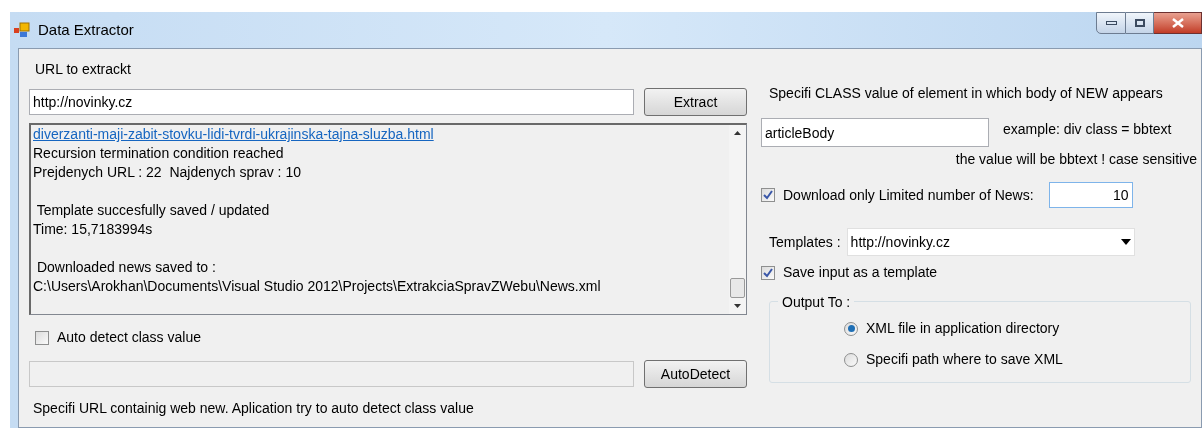 The width and height of the screenshot is (1202, 428). What do you see at coordinates (152, 210) in the screenshot?
I see `log-line: Template succesfully saved / updated` at bounding box center [152, 210].